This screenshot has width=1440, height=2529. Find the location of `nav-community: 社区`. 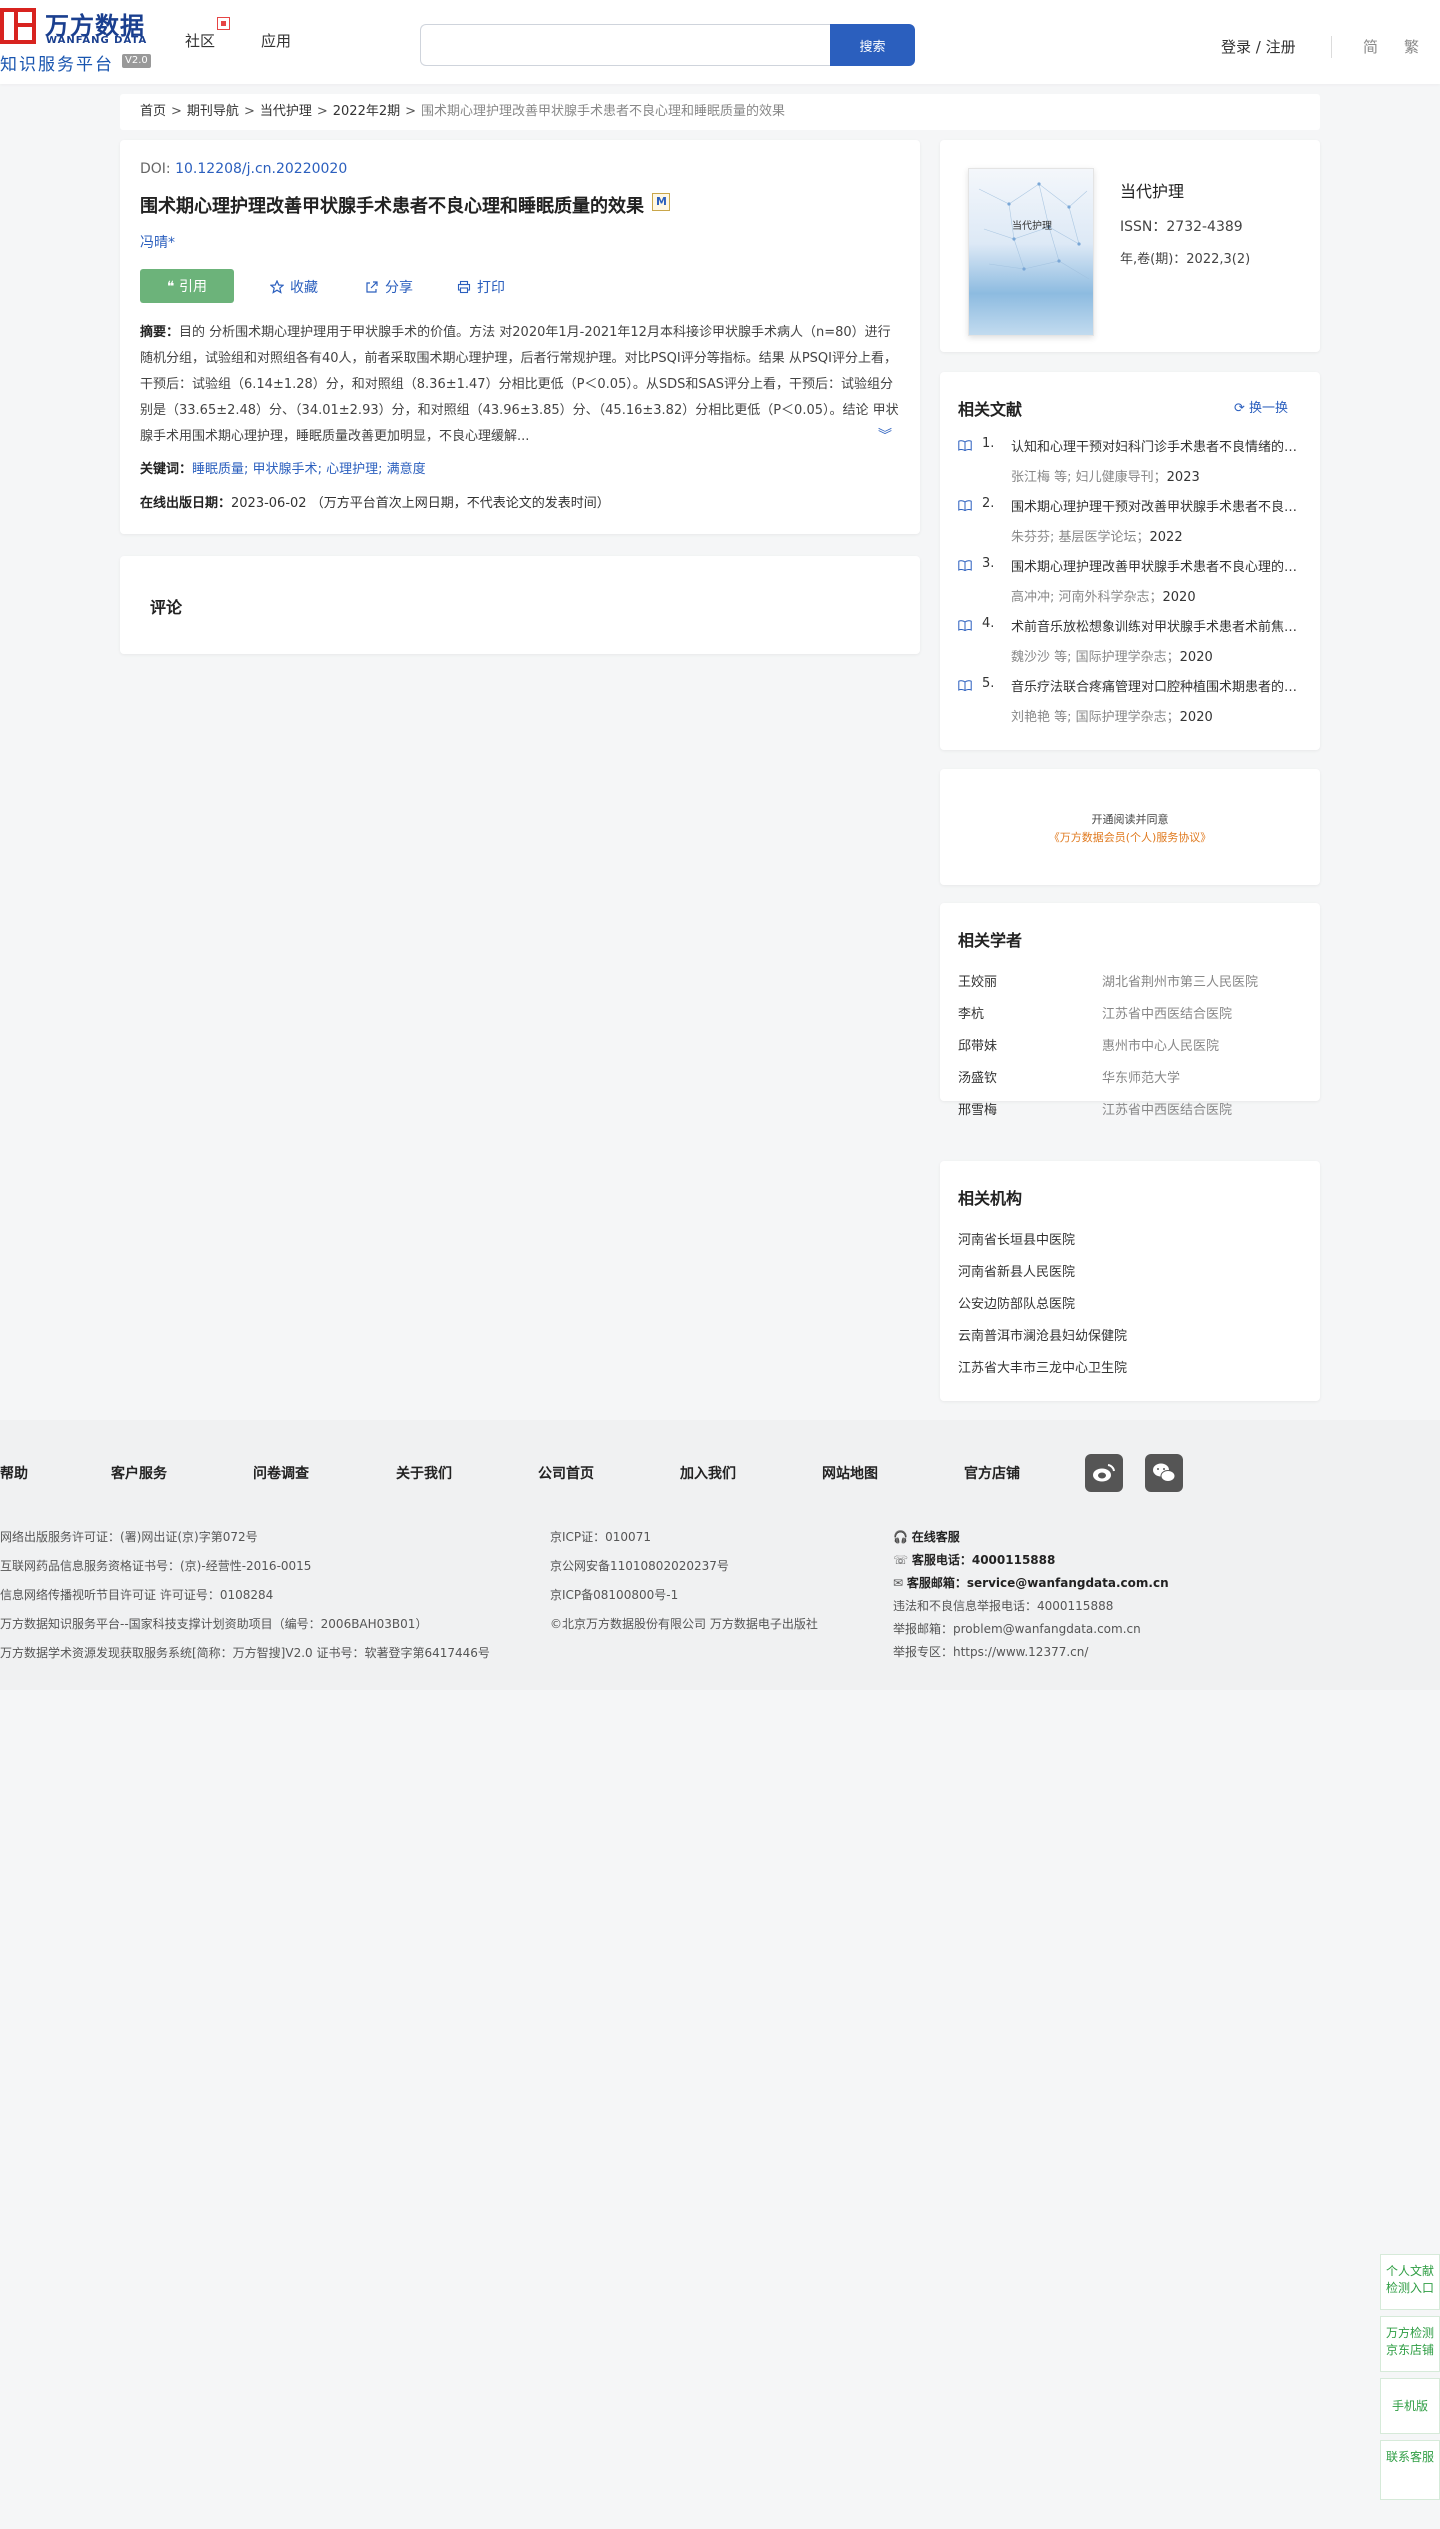

nav-community: 社区 is located at coordinates (200, 40).